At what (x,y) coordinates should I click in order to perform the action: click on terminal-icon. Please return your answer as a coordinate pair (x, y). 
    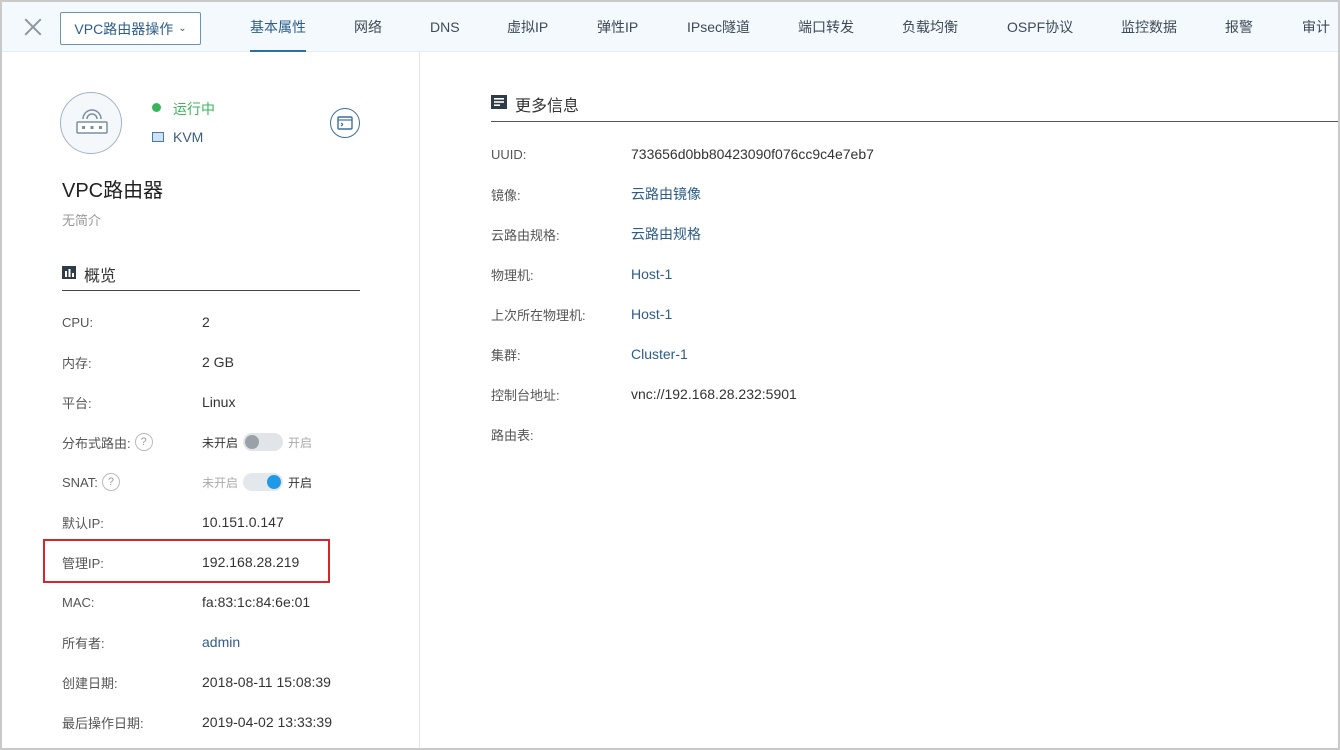
    Looking at the image, I should click on (345, 123).